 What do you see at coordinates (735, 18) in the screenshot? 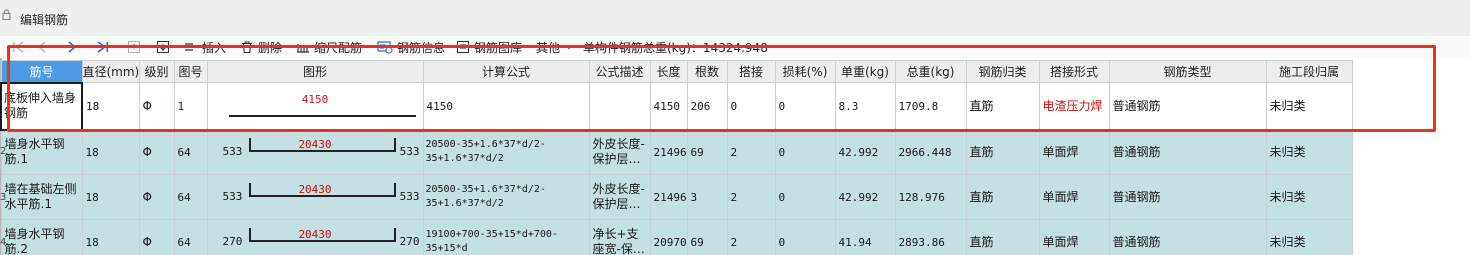
I see `title-bar: 编辑钢筋` at bounding box center [735, 18].